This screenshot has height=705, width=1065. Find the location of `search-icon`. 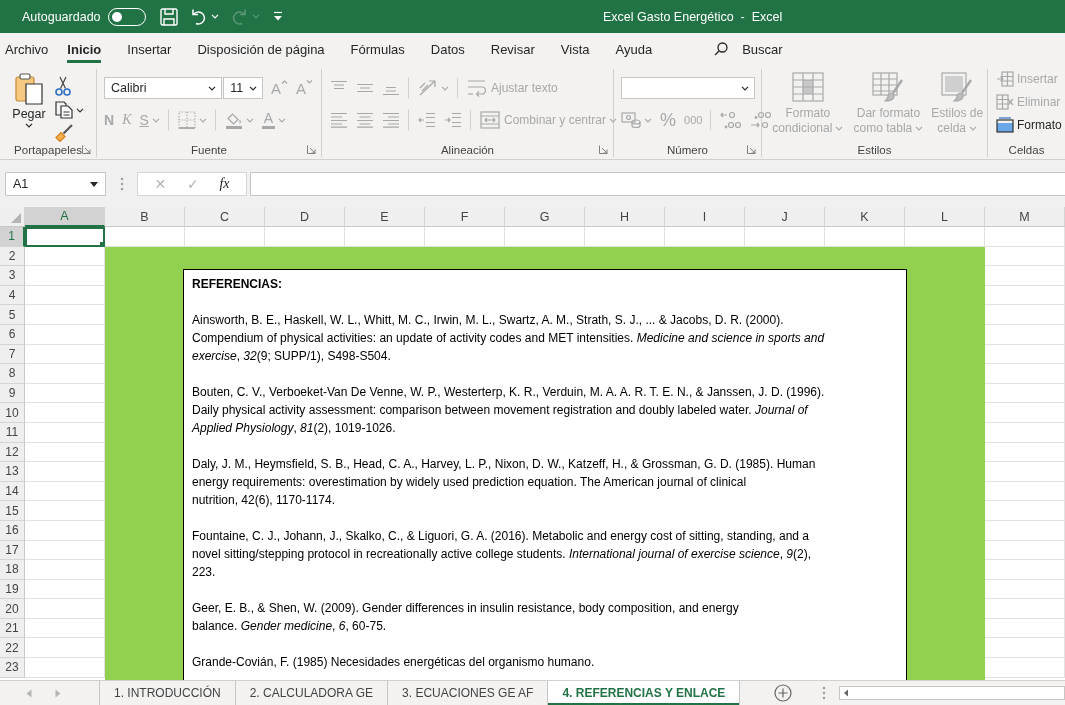

search-icon is located at coordinates (721, 49).